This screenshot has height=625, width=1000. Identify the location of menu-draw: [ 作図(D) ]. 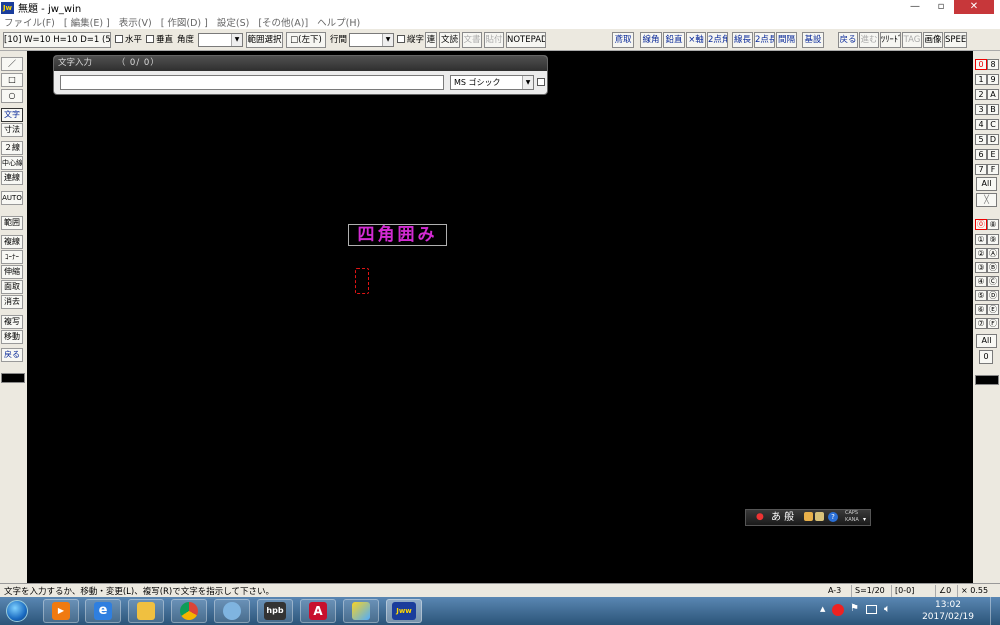
(184, 22).